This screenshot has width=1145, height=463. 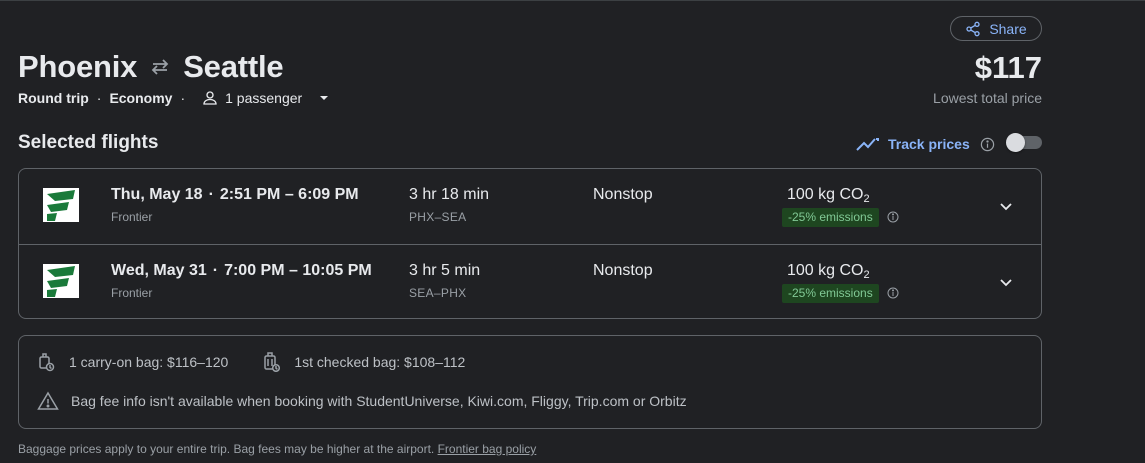 I want to click on carry-on-fee: 1 carry-on bag: $116–120, so click(x=149, y=362).